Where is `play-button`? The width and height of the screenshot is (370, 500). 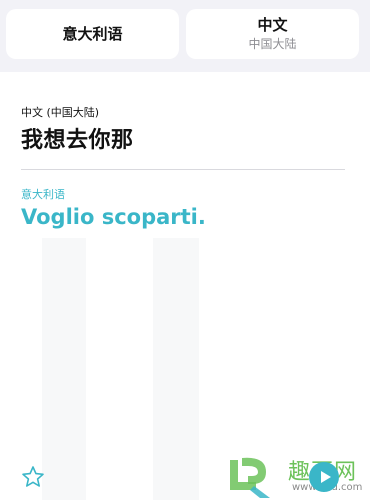 play-button is located at coordinates (324, 477).